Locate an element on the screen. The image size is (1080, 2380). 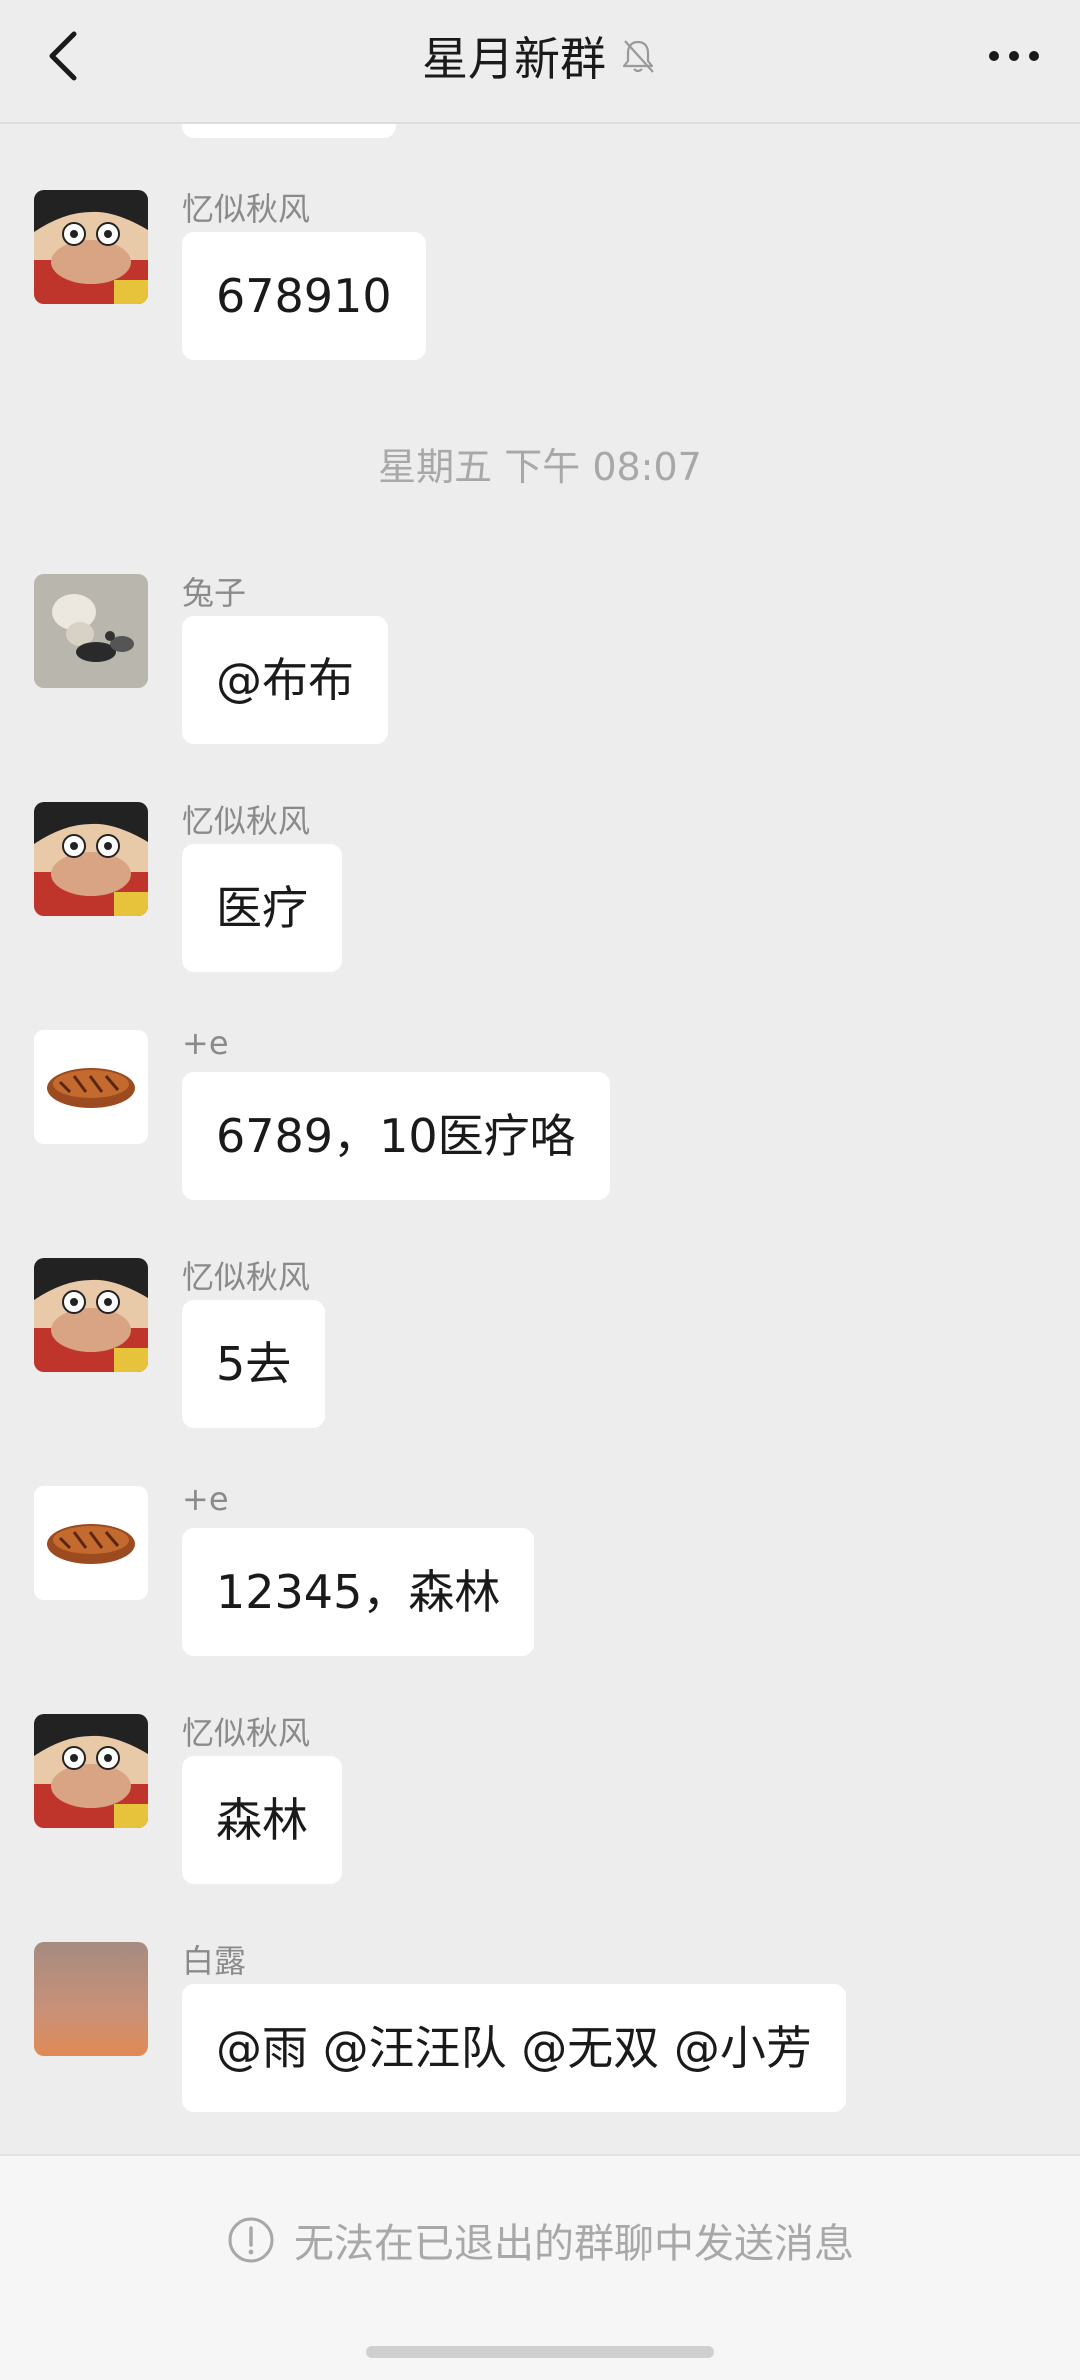
message-bubble: 5去 is located at coordinates (254, 1364).